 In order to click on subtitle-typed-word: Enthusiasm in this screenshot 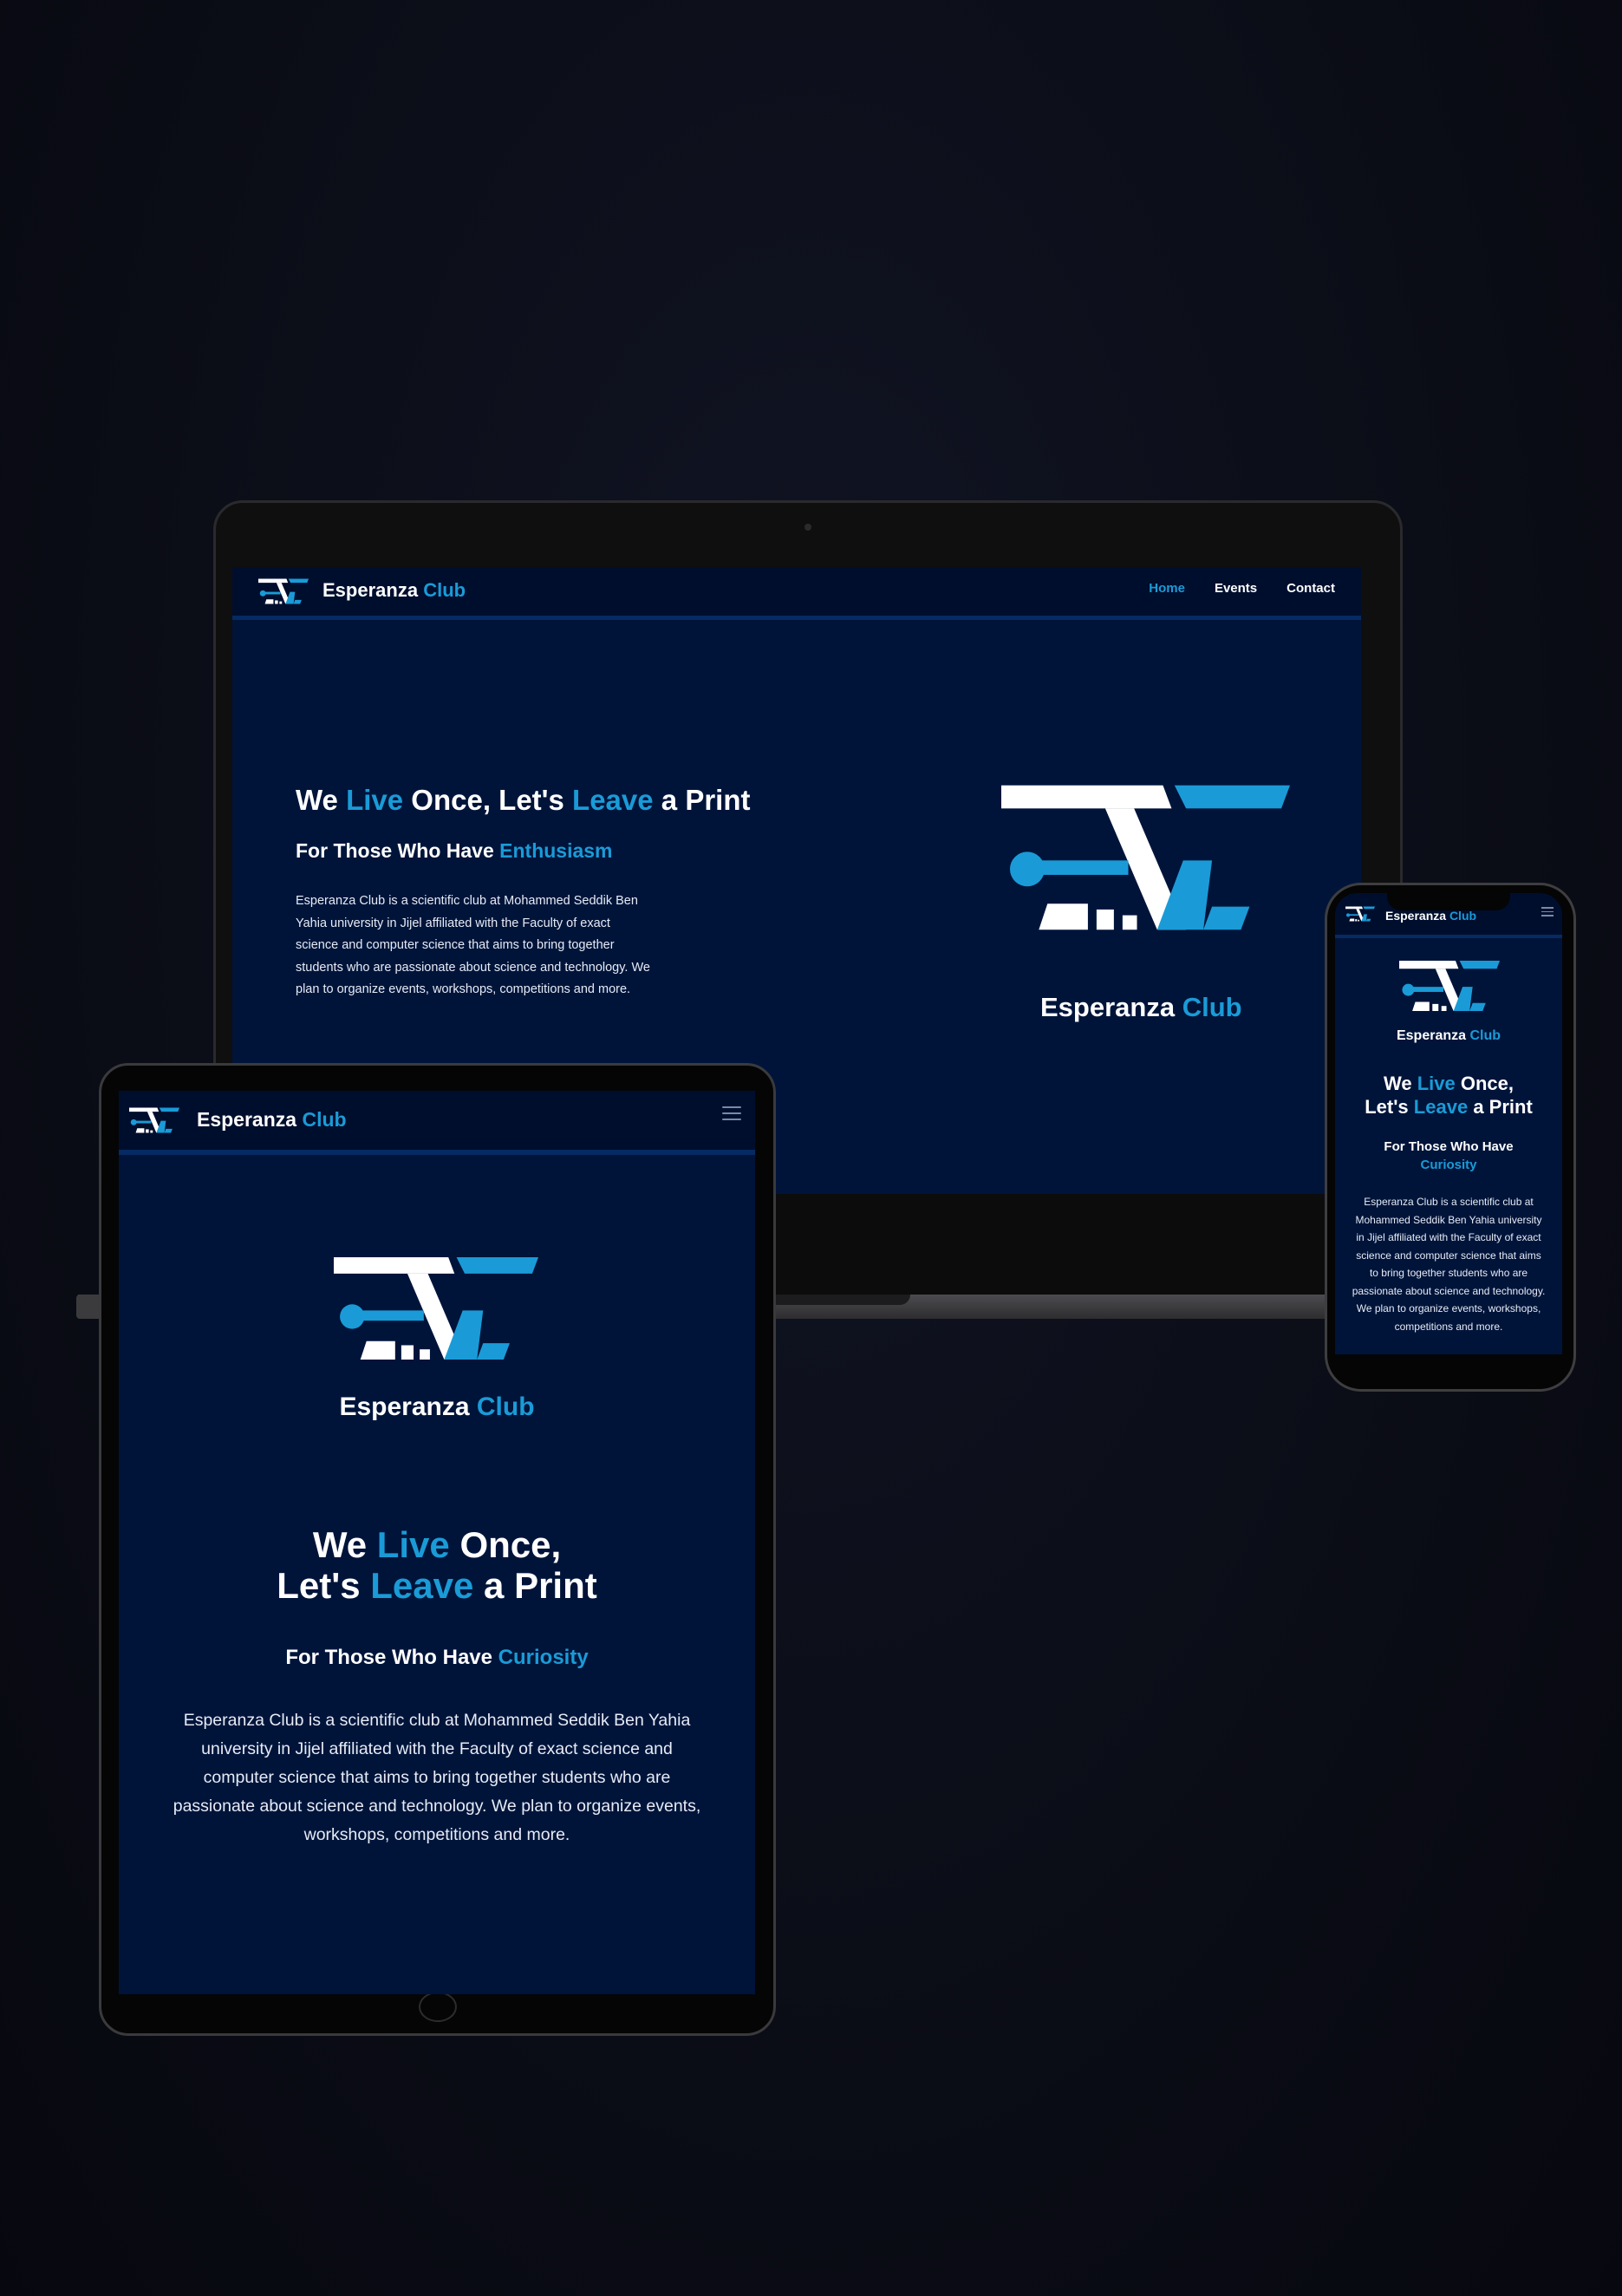, I will do `click(556, 851)`.